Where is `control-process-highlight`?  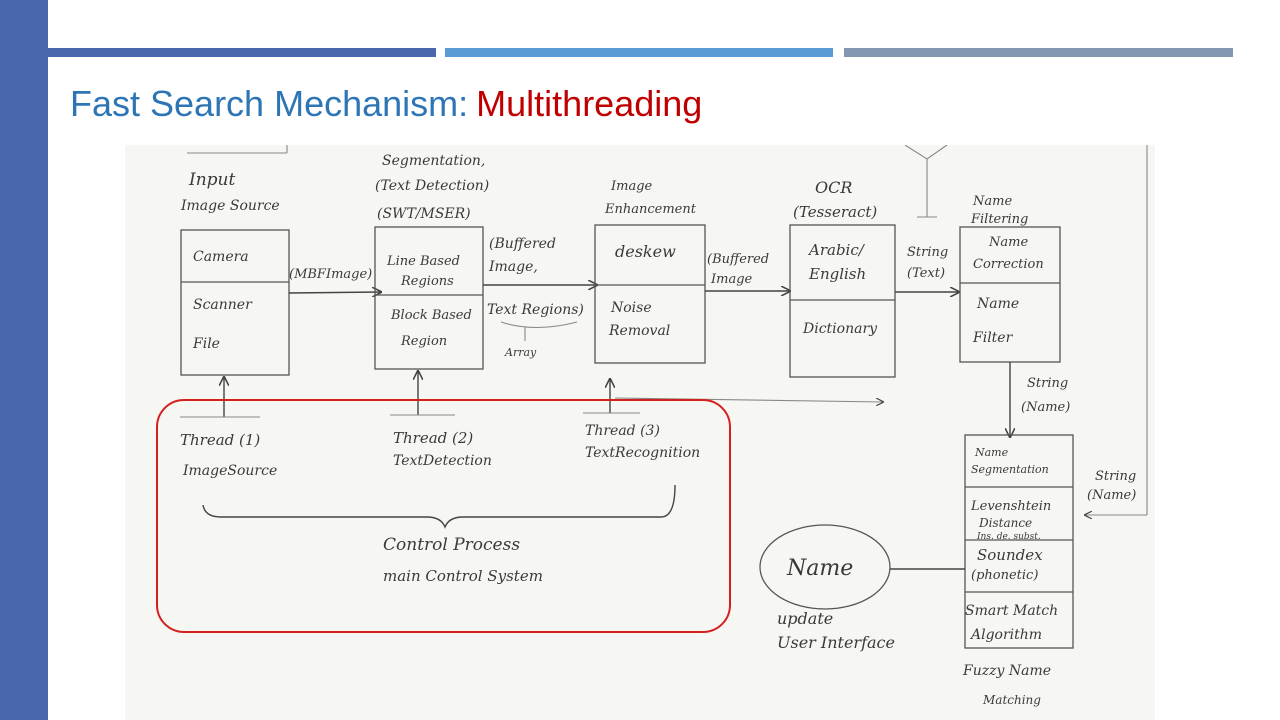
control-process-highlight is located at coordinates (443, 516).